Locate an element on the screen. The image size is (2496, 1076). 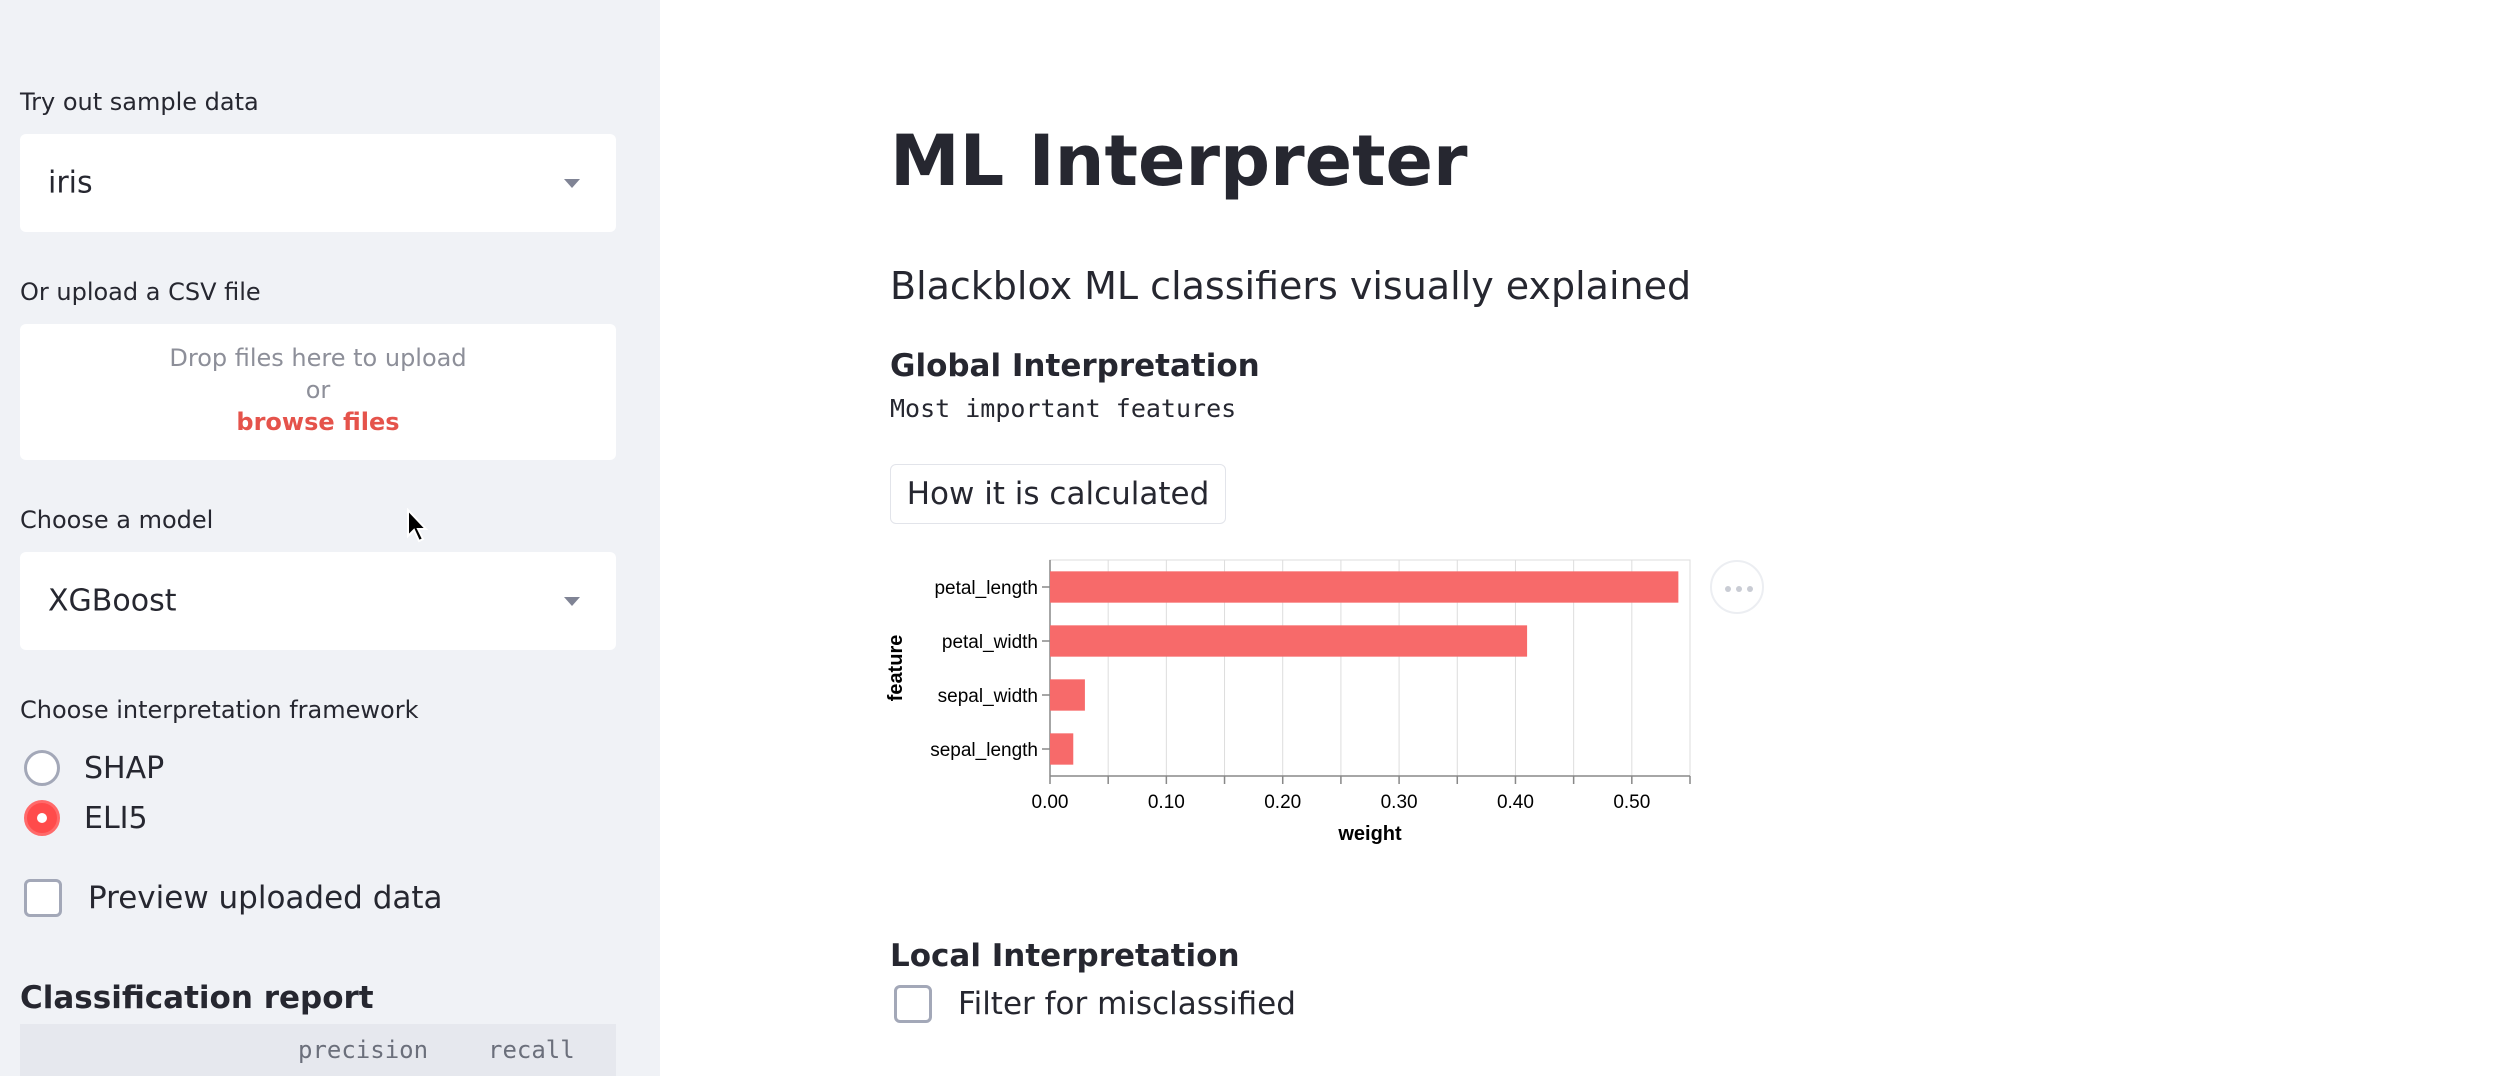
radio-option-shap: SHAP is located at coordinates (94, 768).